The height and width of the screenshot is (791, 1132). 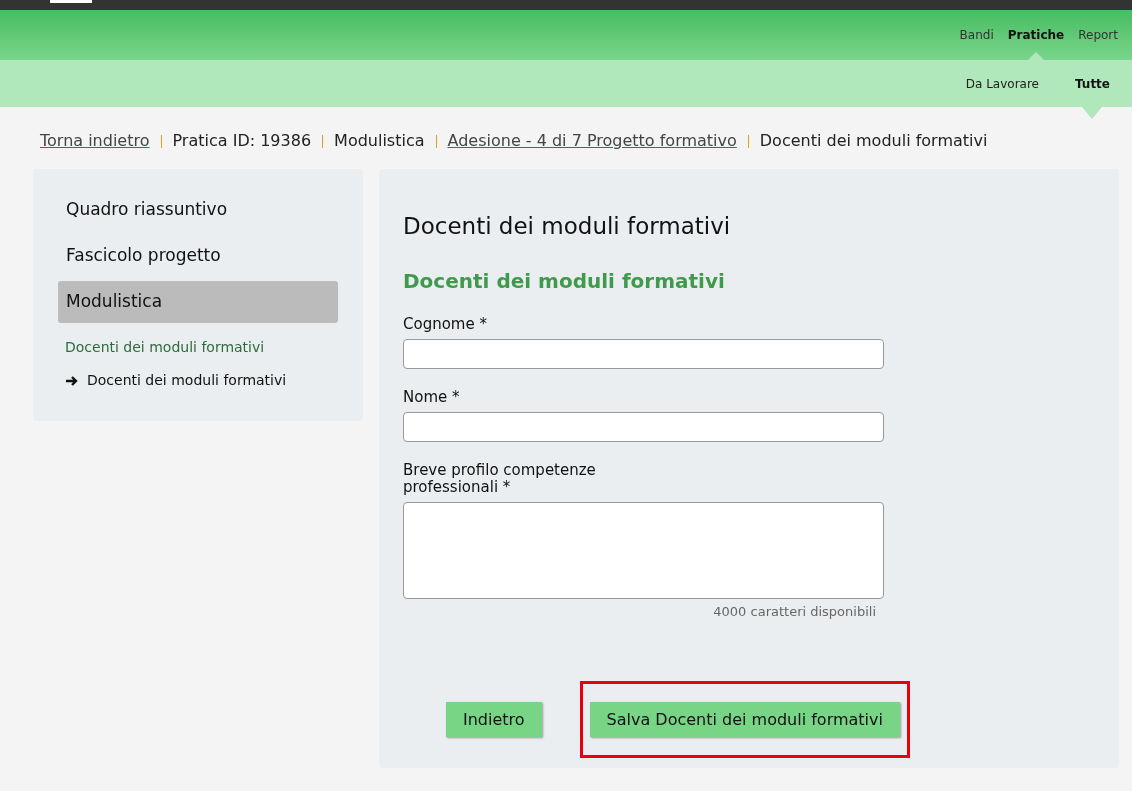 I want to click on sidebar-item: Fascicolo progetto, so click(x=198, y=256).